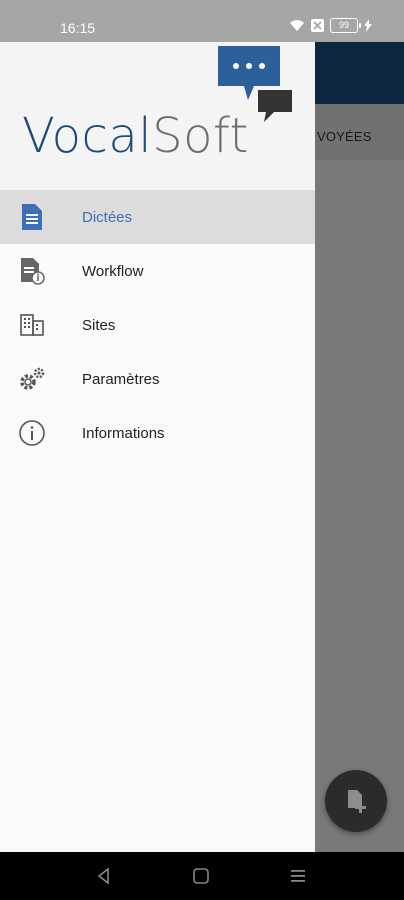 The height and width of the screenshot is (900, 404). Describe the element at coordinates (99, 325) in the screenshot. I see `menu-item-label: Sites` at that location.